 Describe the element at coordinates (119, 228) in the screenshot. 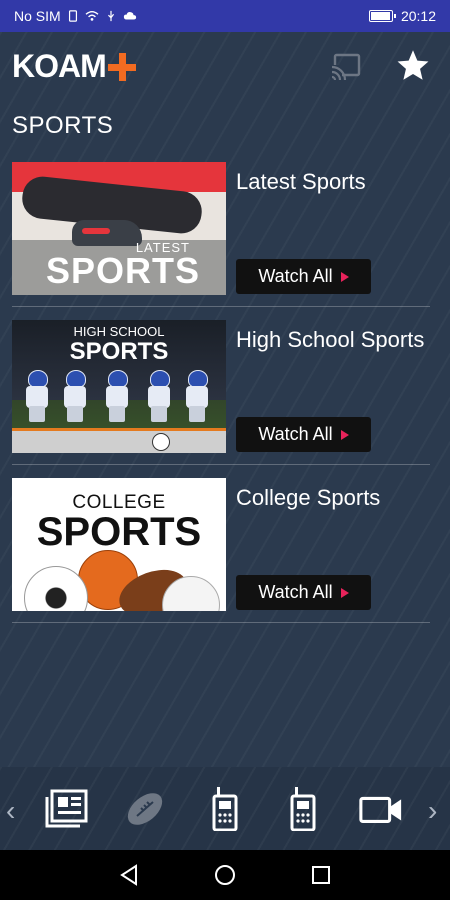

I see `latest-sports-thumbnail: LATEST SPORTS` at that location.